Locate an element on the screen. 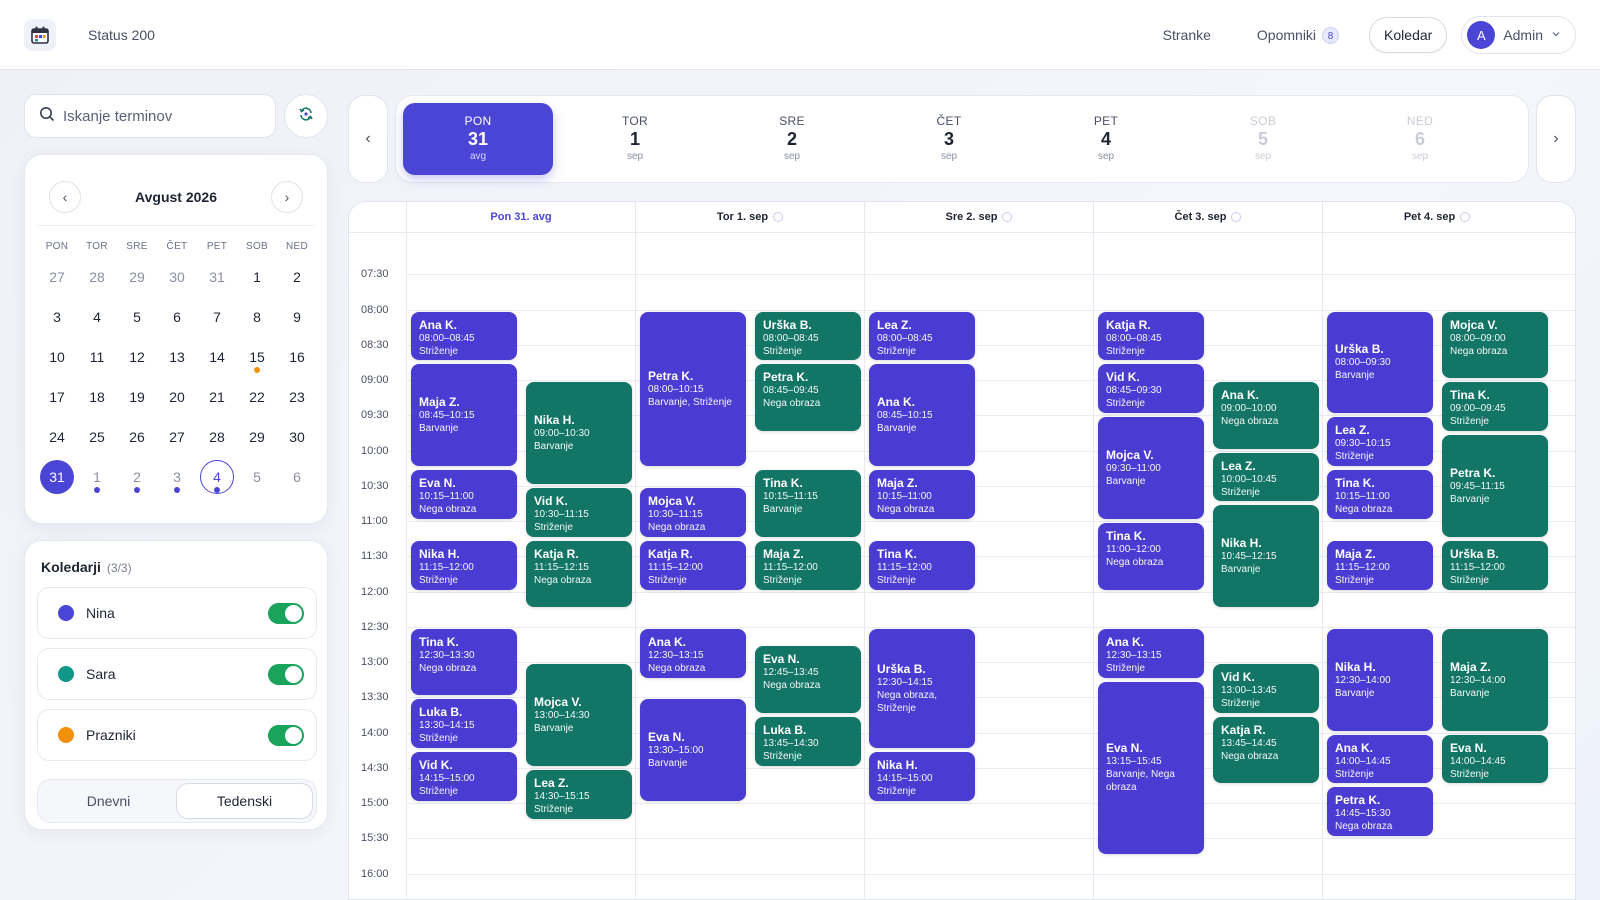  appointment-block: Petra K. 08:45–09:45 Nega obraza is located at coordinates (808, 397).